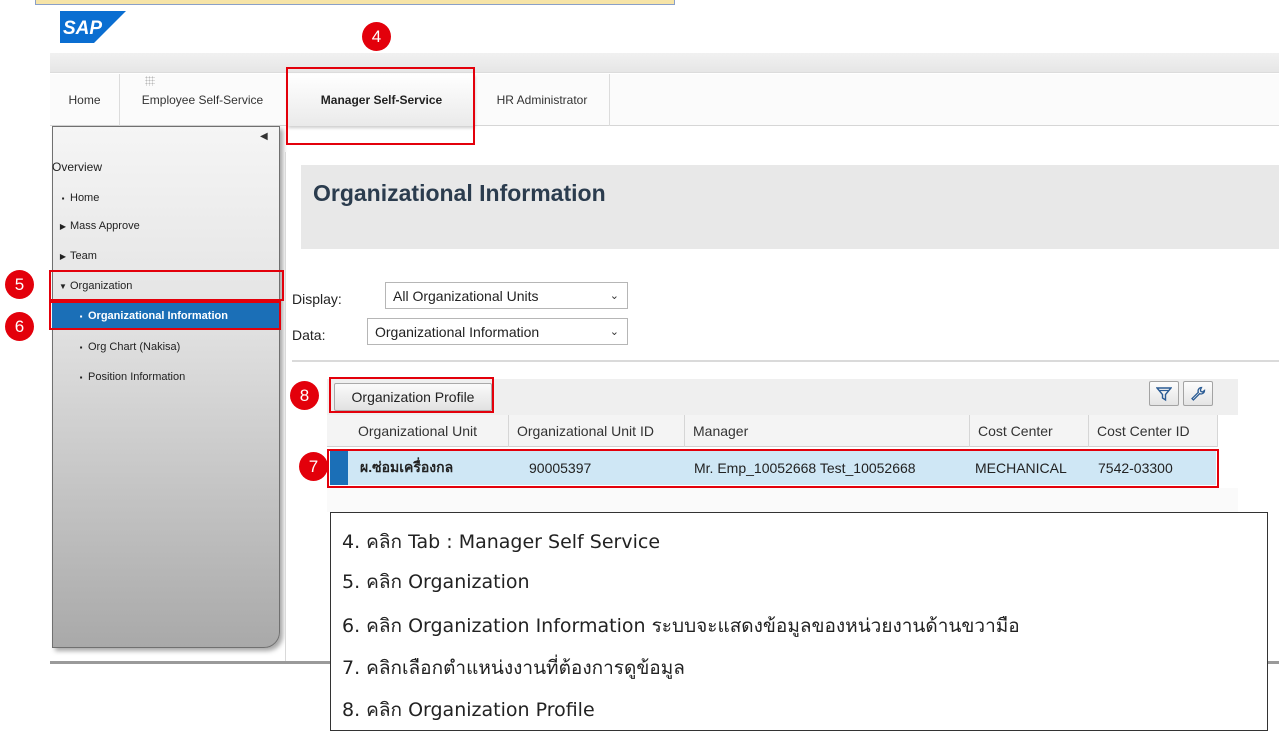 This screenshot has height=731, width=1279. Describe the element at coordinates (166, 226) in the screenshot. I see `sidebar-item-mass-approve: ▶ Mass Approve` at that location.